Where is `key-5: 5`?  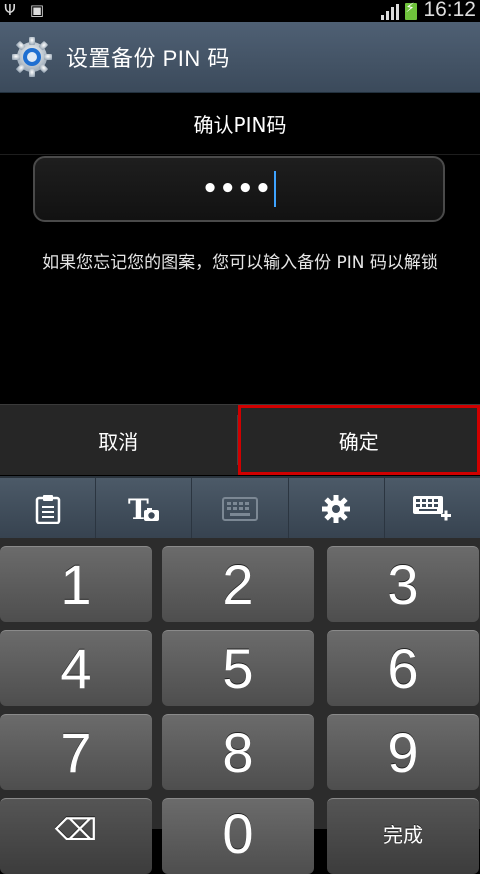
key-5: 5 is located at coordinates (238, 668).